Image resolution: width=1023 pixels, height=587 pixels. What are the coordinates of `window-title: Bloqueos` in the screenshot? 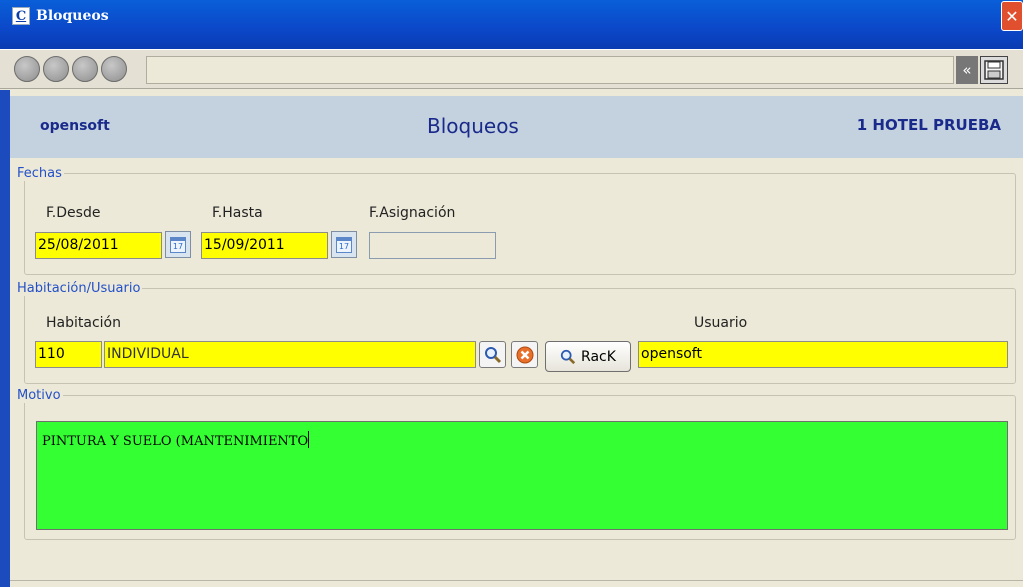 It's located at (72, 16).